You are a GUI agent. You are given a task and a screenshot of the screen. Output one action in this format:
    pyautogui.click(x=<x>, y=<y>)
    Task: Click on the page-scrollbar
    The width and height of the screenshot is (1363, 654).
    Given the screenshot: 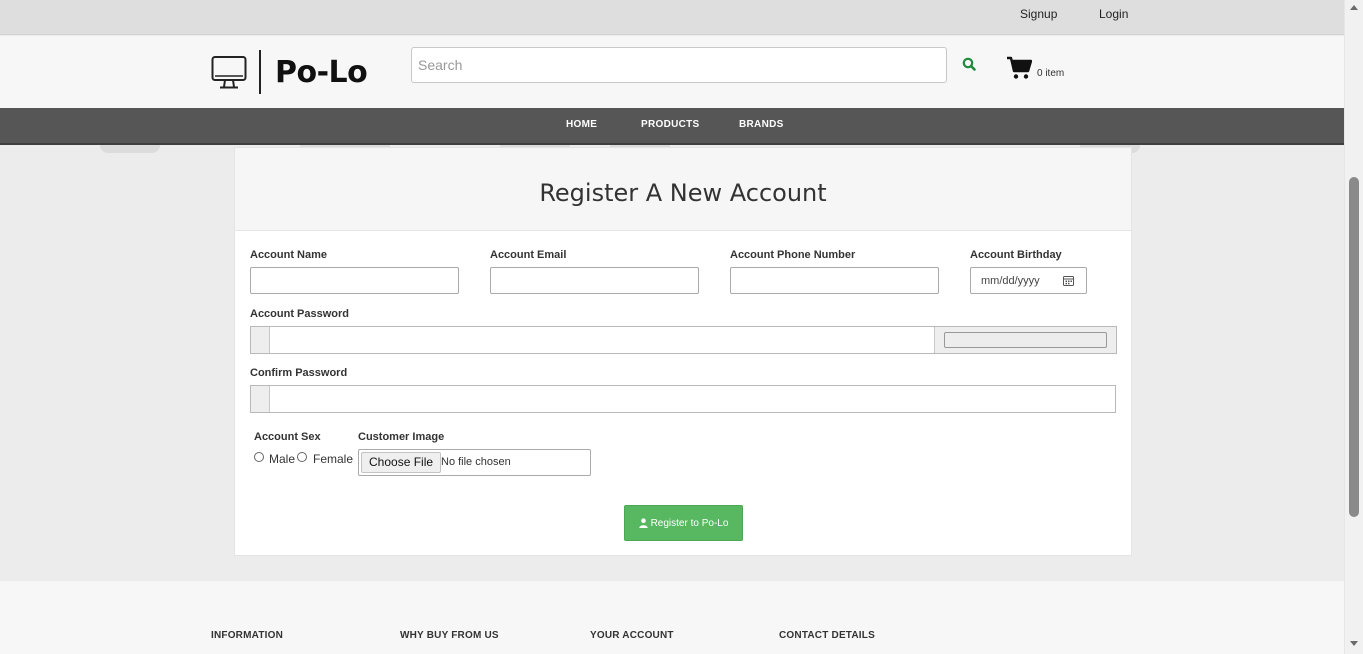 What is the action you would take?
    pyautogui.click(x=1353, y=327)
    